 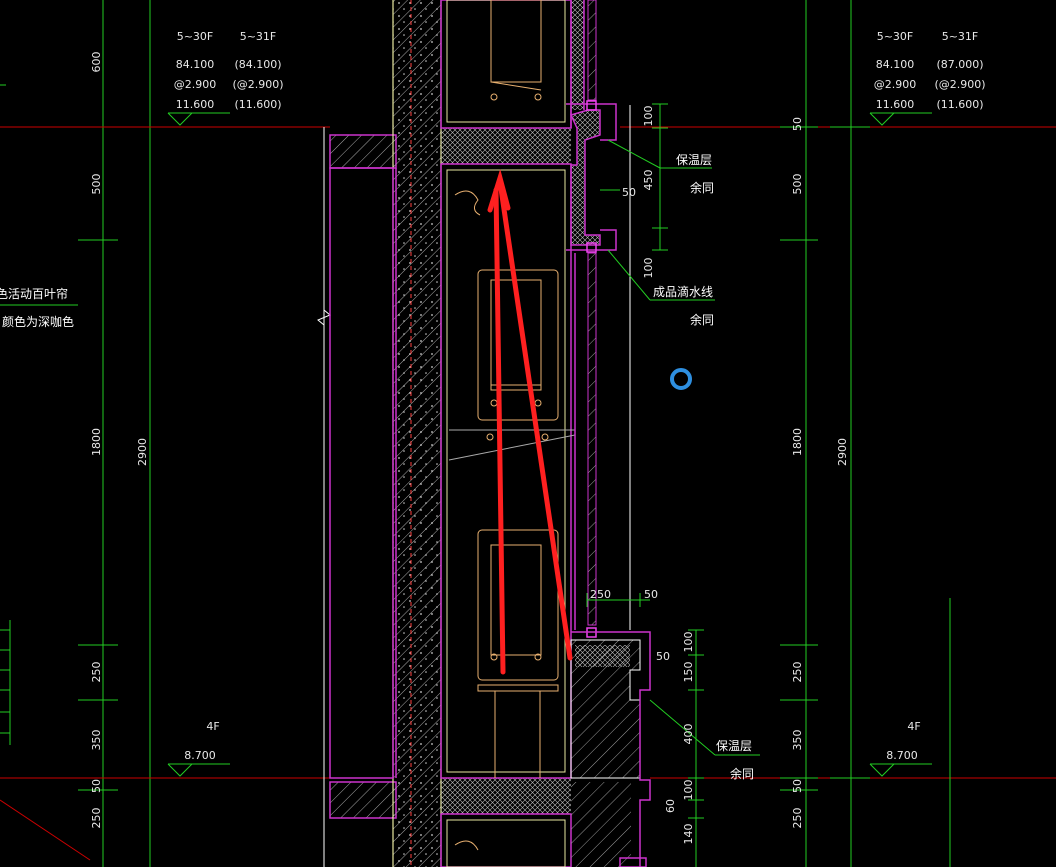 What do you see at coordinates (96, 184) in the screenshot?
I see `left-dim-500: 500` at bounding box center [96, 184].